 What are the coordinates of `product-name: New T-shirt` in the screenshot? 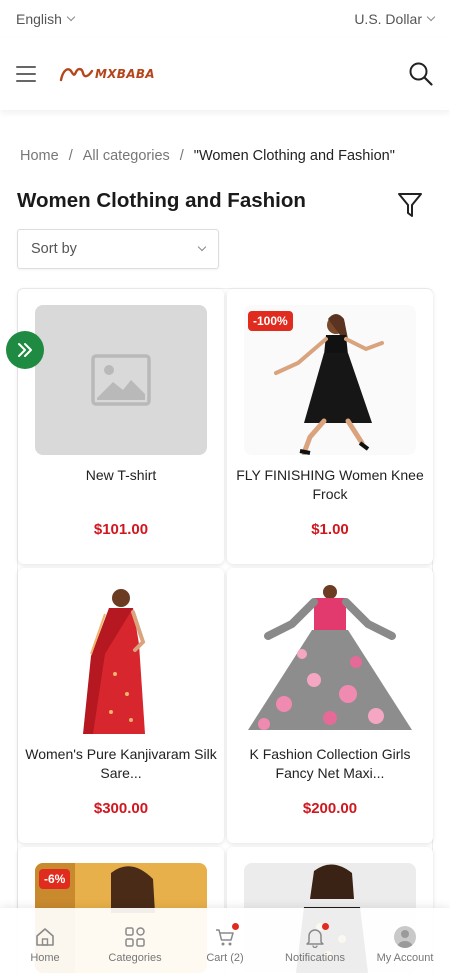 It's located at (121, 475).